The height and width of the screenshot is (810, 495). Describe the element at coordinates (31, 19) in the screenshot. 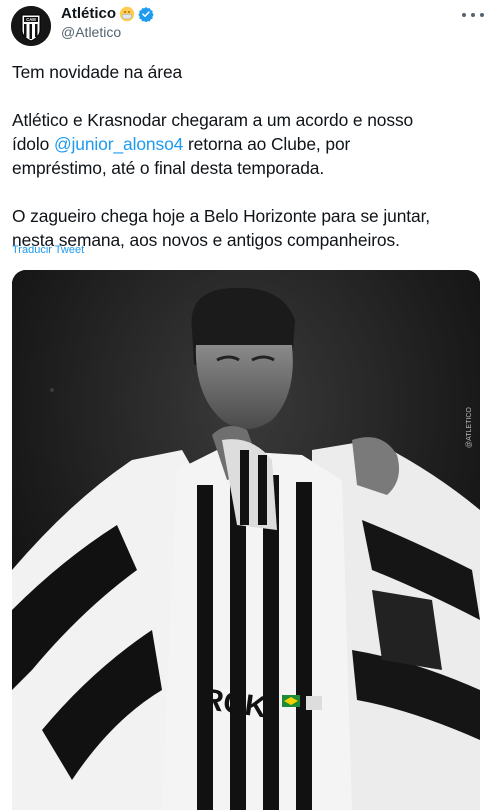

I see `crest-label: CAM` at that location.